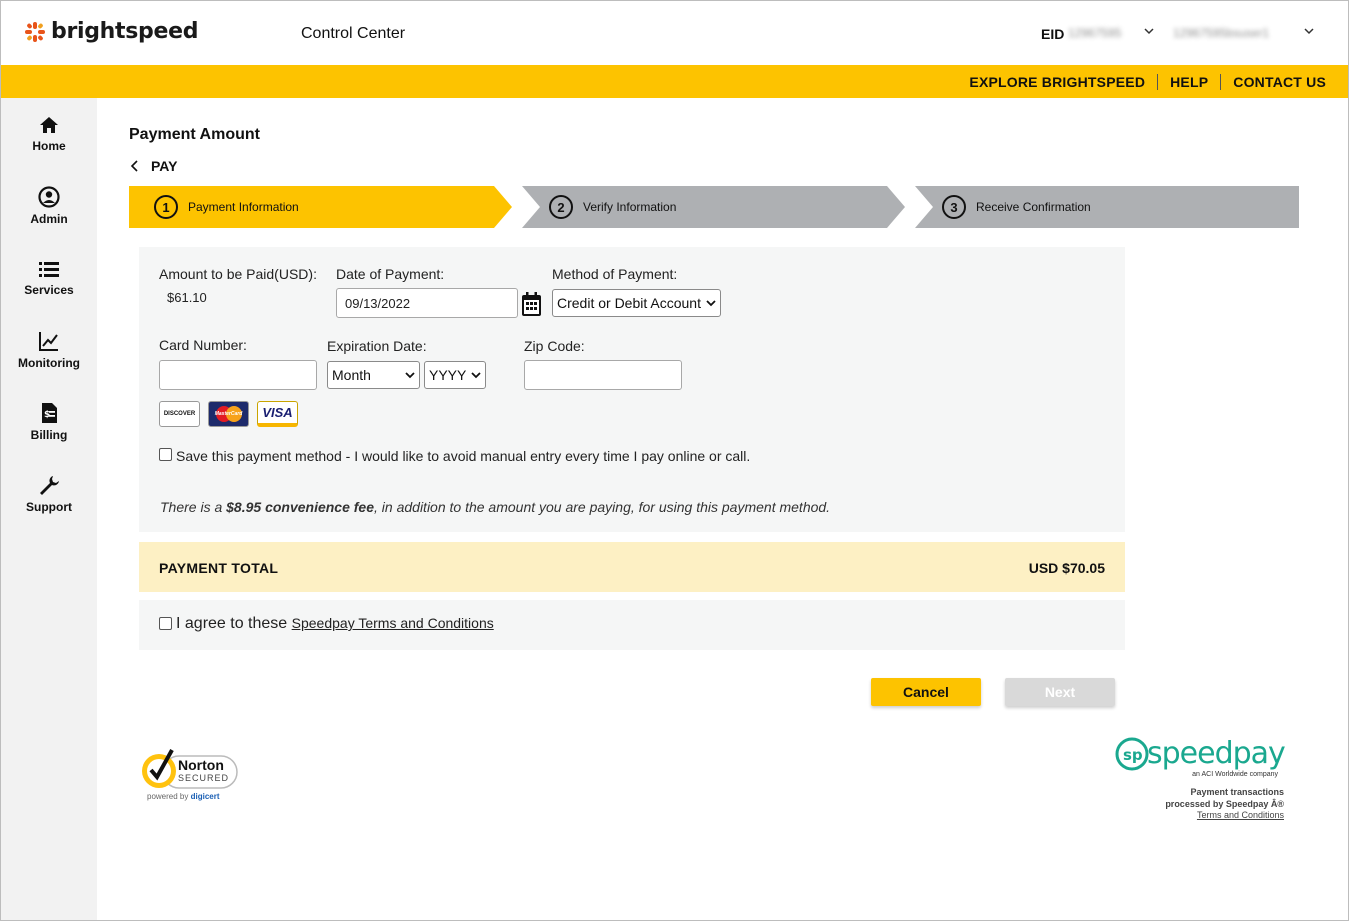 Image resolution: width=1349 pixels, height=921 pixels. What do you see at coordinates (49, 363) in the screenshot?
I see `sidebar-item-label: Monitoring` at bounding box center [49, 363].